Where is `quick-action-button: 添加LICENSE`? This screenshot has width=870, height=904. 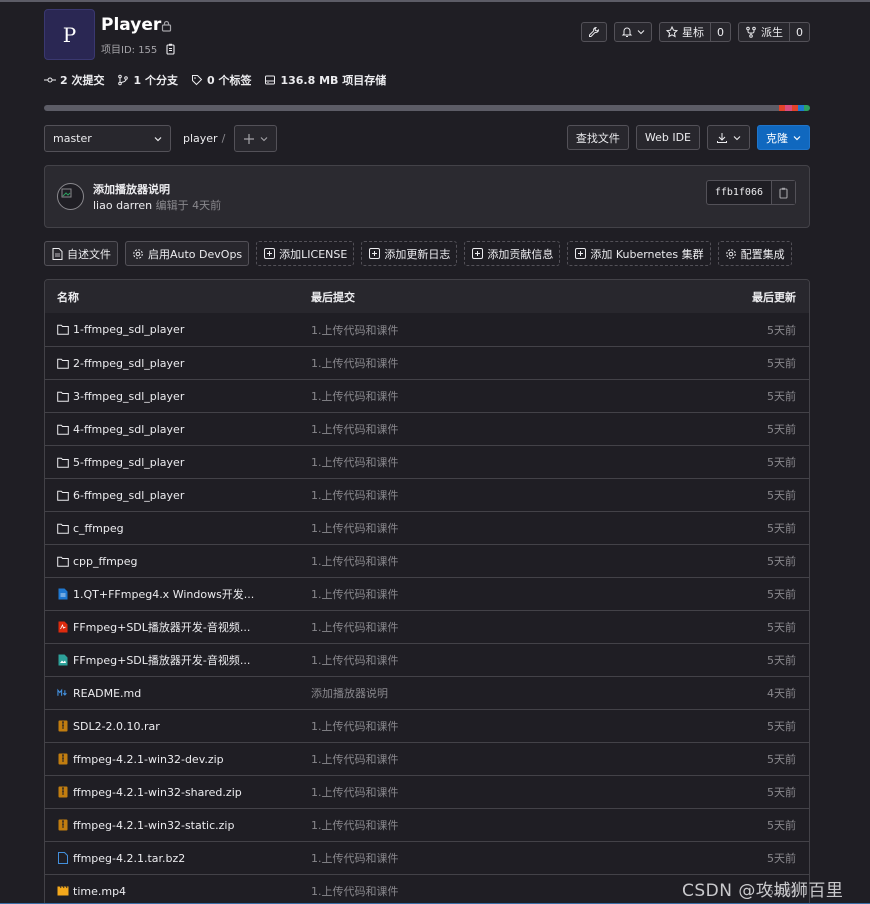 quick-action-button: 添加LICENSE is located at coordinates (305, 253).